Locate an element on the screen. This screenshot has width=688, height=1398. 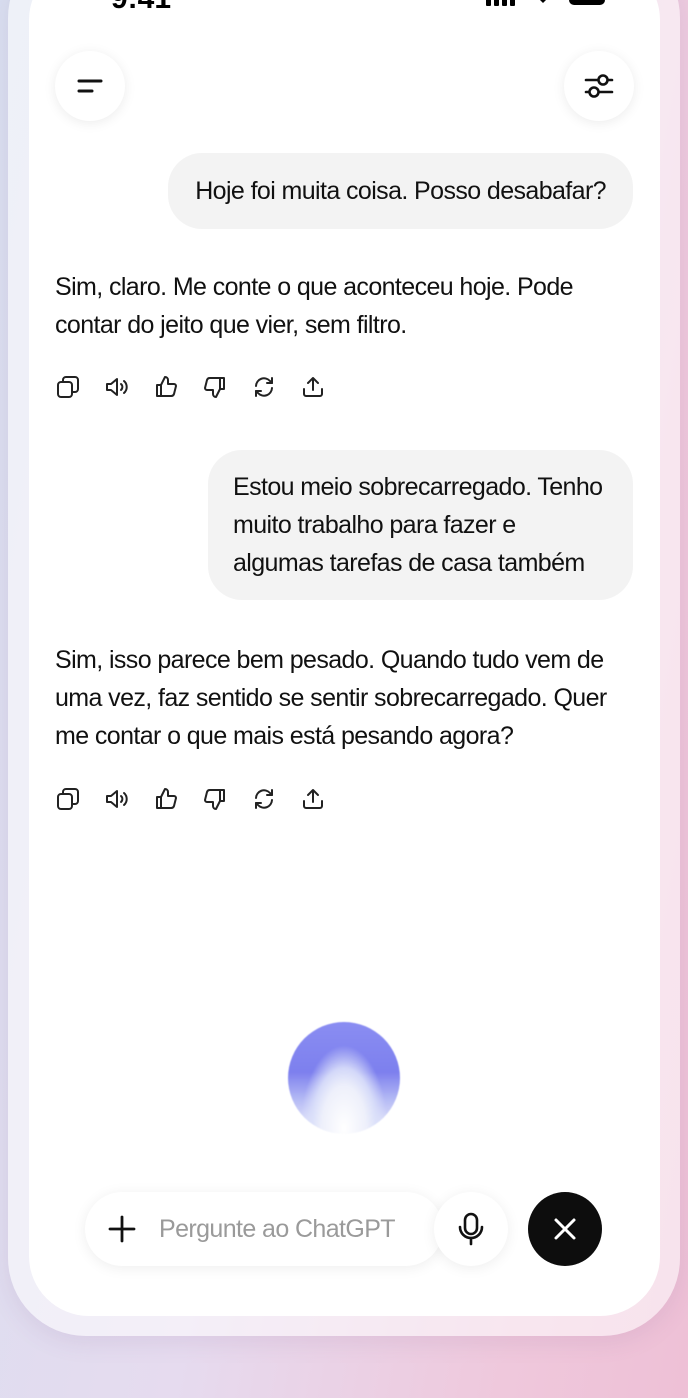
status-time: 9:41 is located at coordinates (141, 8).